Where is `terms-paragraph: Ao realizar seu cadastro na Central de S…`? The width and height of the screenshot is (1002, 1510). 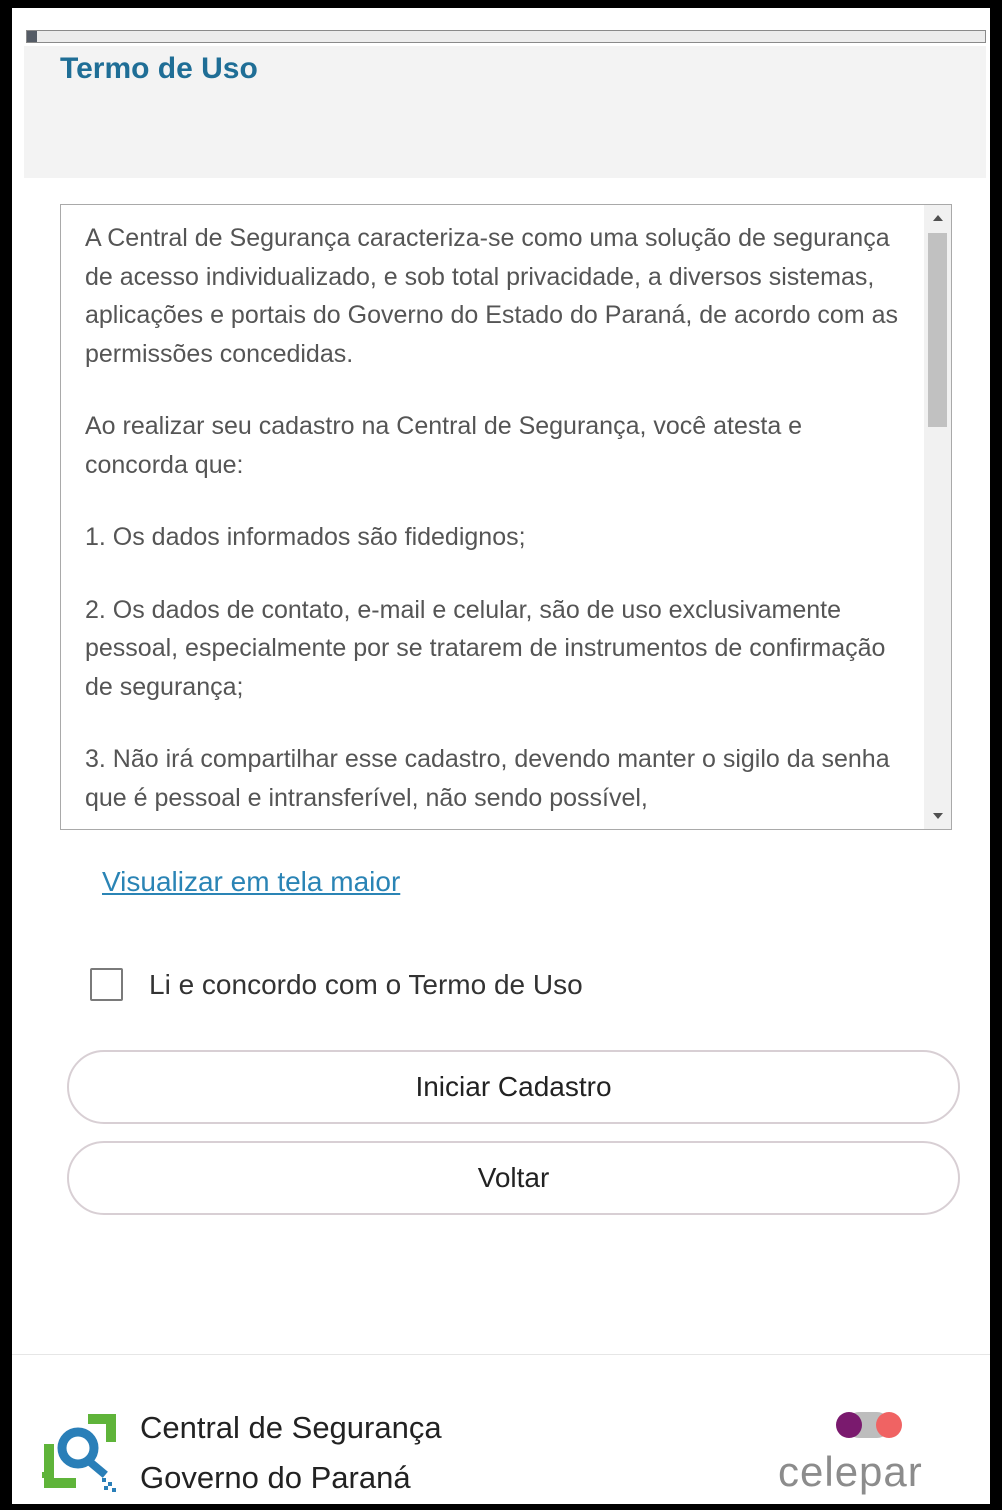
terms-paragraph: Ao realizar seu cadastro na Central de S… is located at coordinates (444, 445).